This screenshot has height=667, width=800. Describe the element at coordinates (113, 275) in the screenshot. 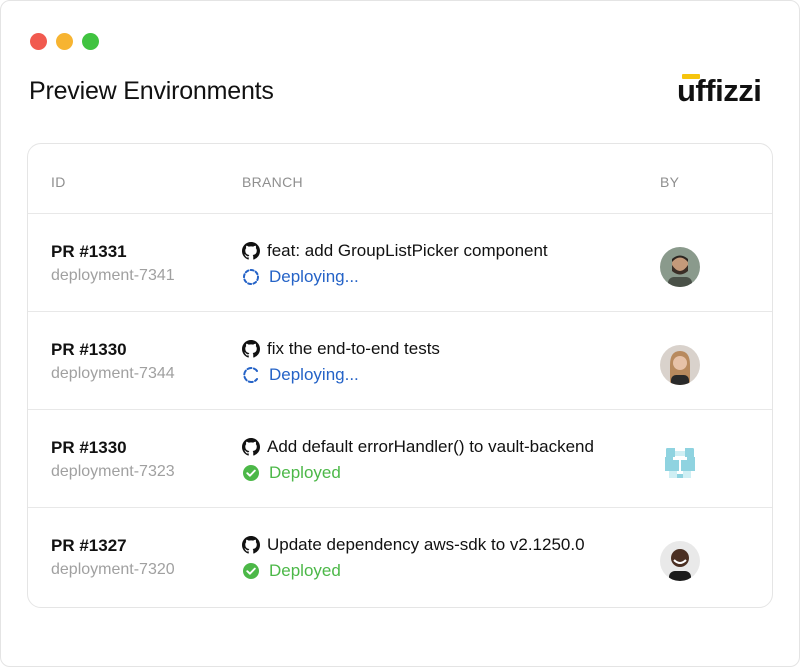

I see `deployment-id: deployment-7341` at that location.